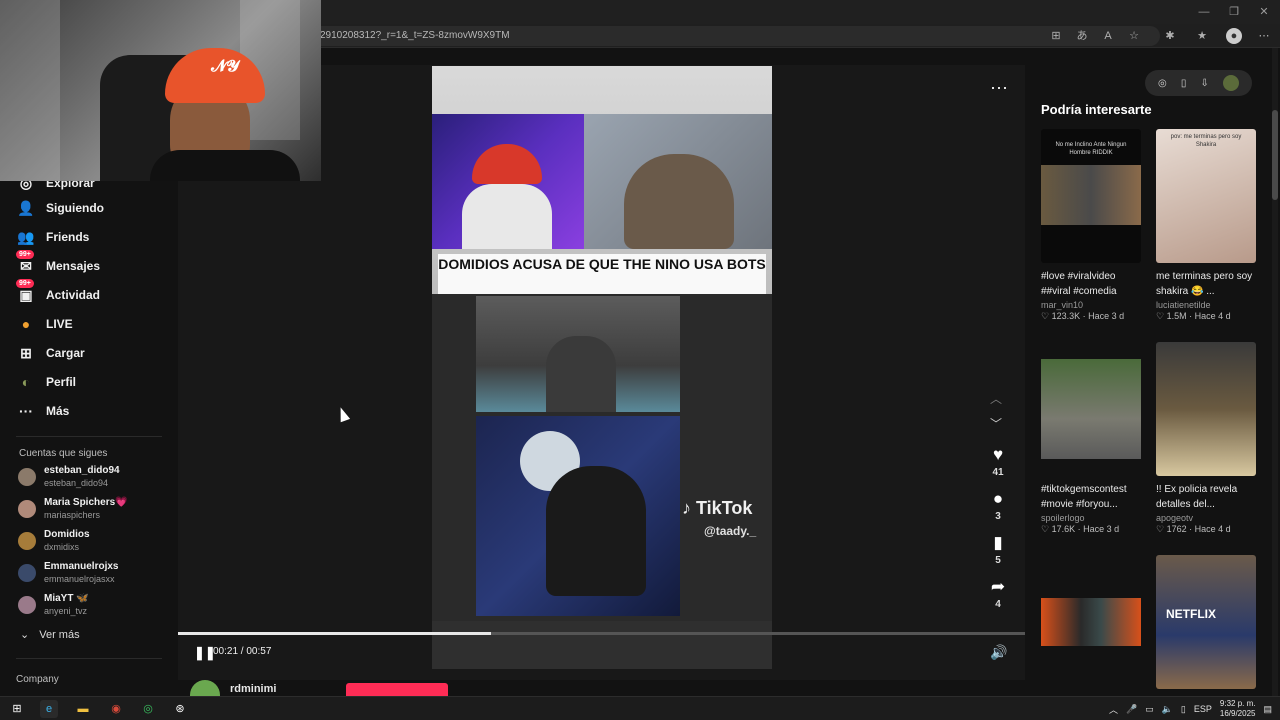  What do you see at coordinates (724, 508) in the screenshot?
I see `watermark-text: TikTok` at bounding box center [724, 508].